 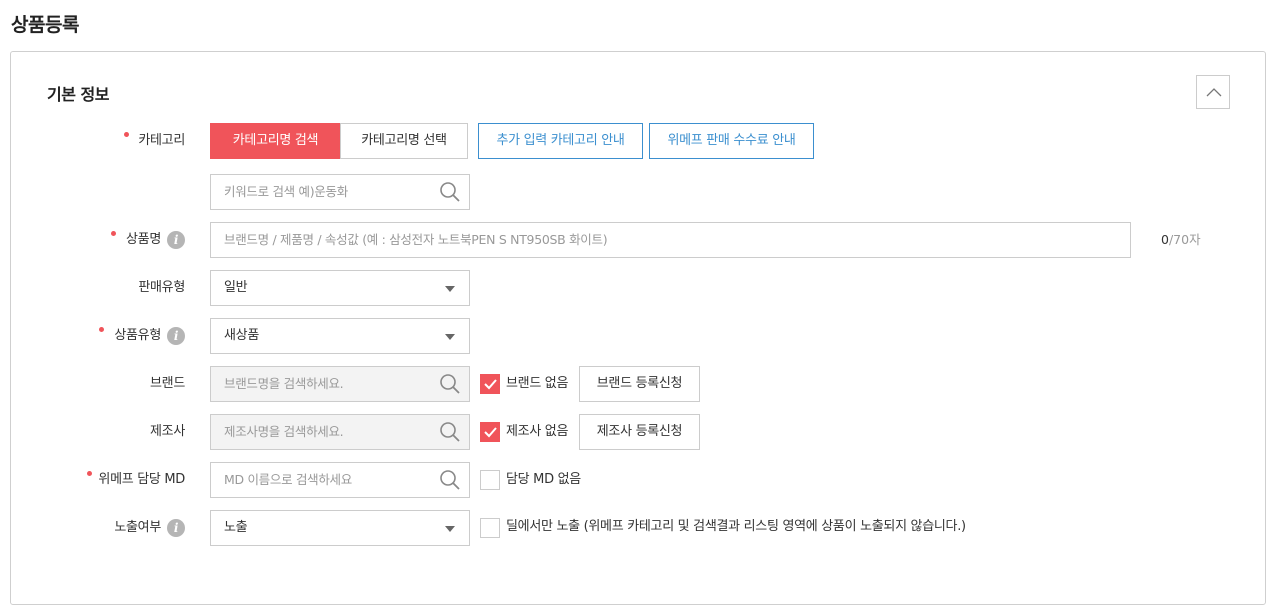 What do you see at coordinates (78, 94) in the screenshot?
I see `section-title: 기본 정보` at bounding box center [78, 94].